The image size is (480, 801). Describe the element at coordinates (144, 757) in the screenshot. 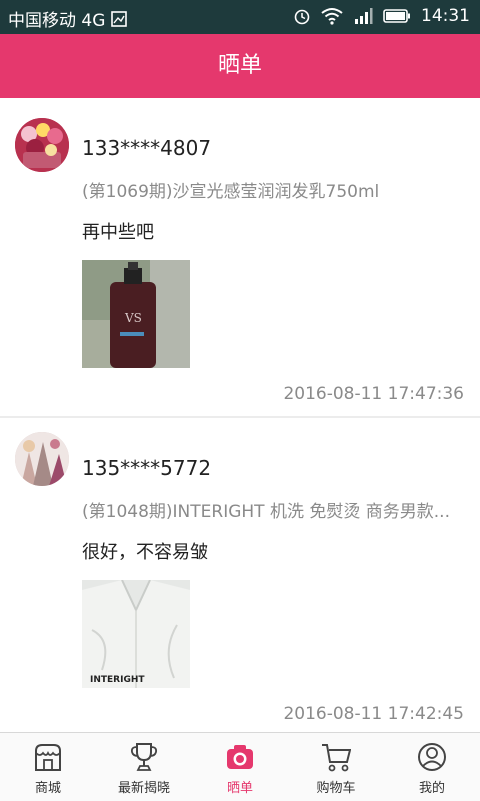

I see `trophy-icon` at that location.